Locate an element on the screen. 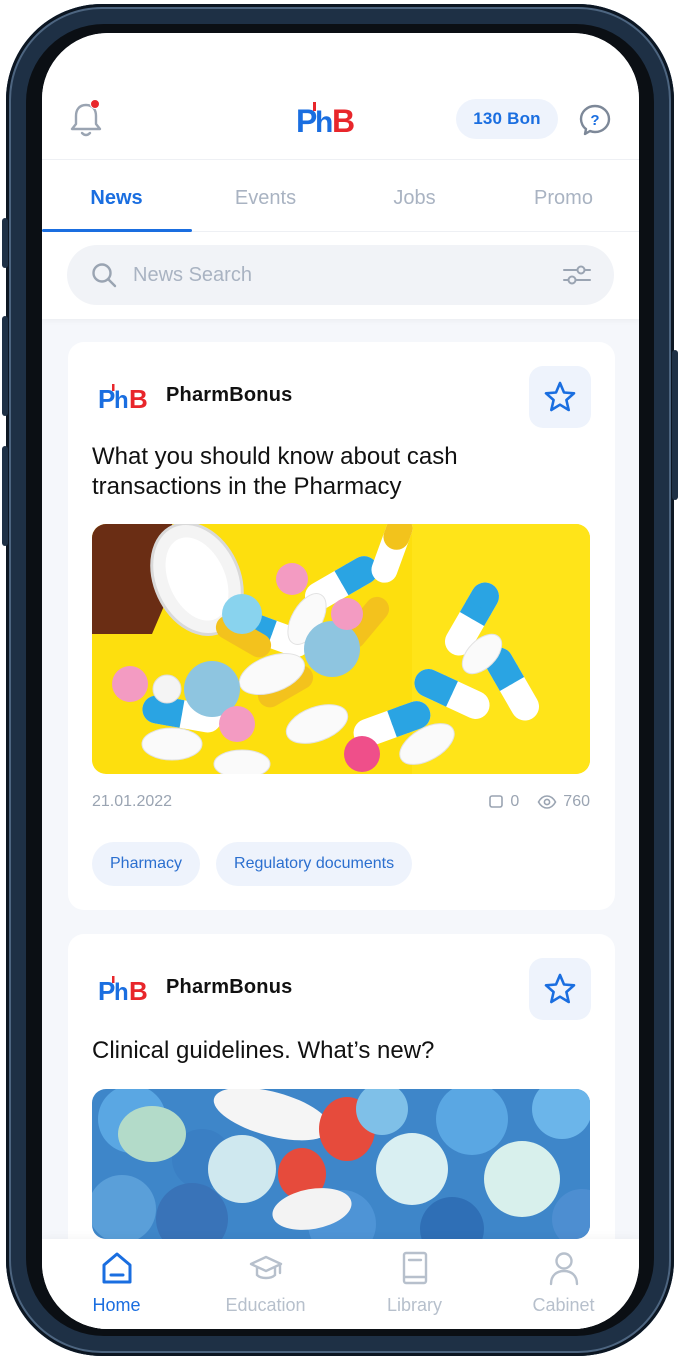 The width and height of the screenshot is (680, 1360). nav-education-label: Education is located at coordinates (265, 1305).